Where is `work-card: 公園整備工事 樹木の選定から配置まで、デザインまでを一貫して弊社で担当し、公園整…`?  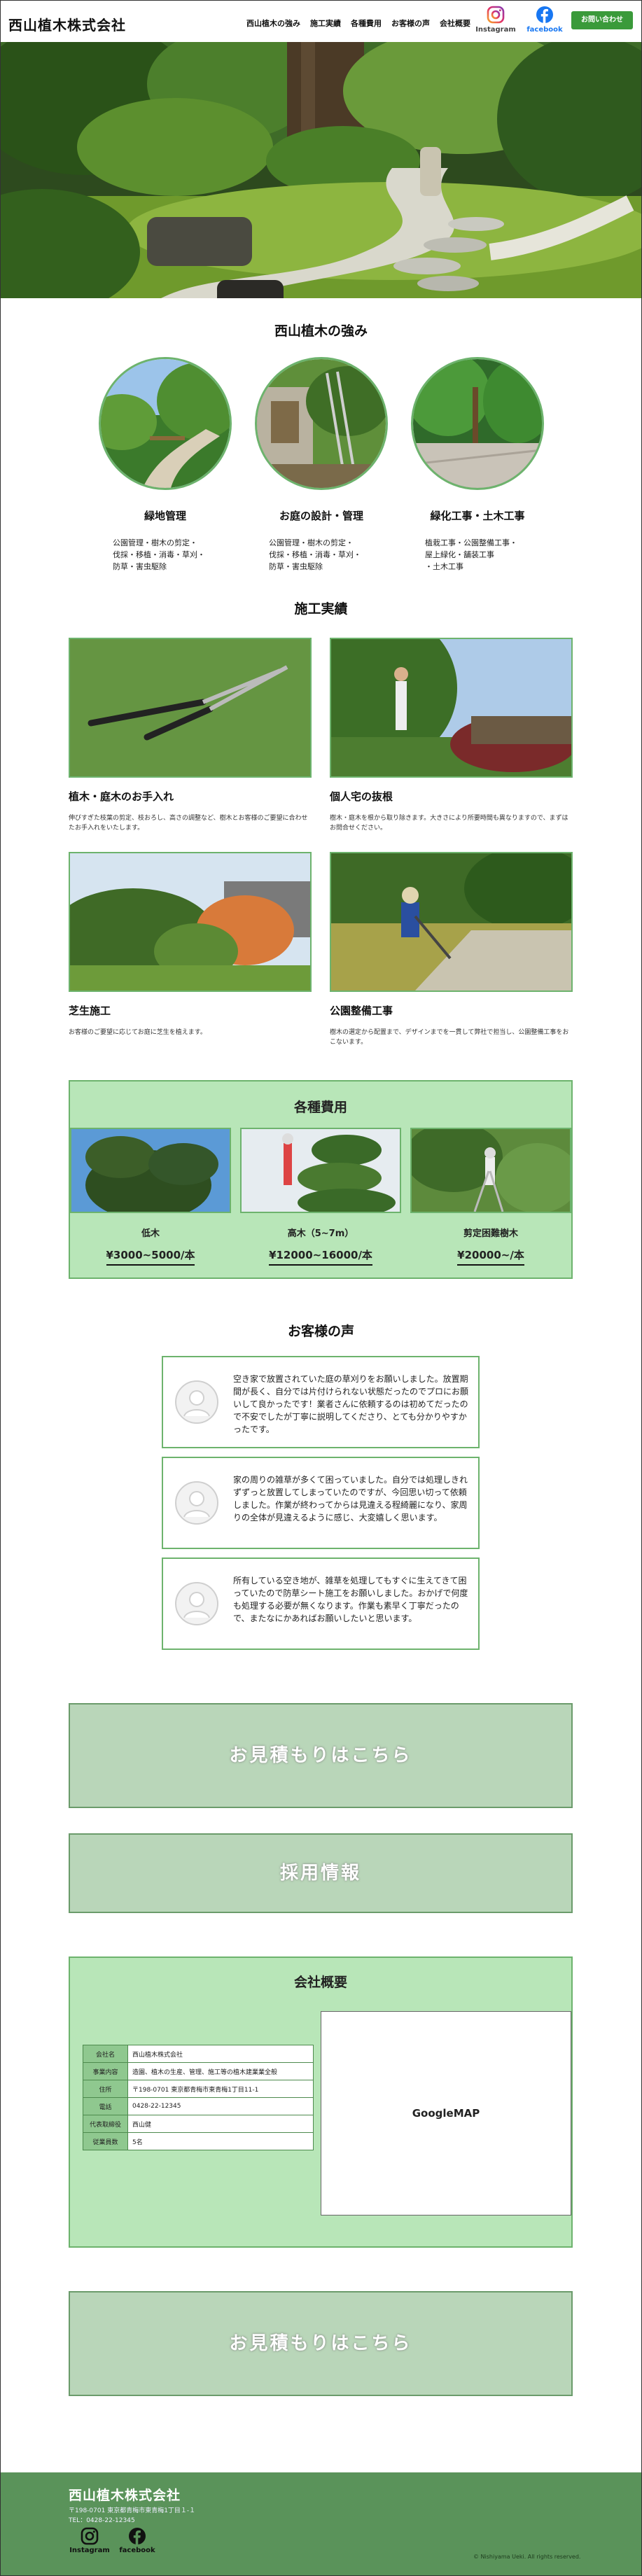
work-card: 公園整備工事 樹木の選定から配置まで、デザインまでを一貫して弊社で担当し、公園整… is located at coordinates (451, 949).